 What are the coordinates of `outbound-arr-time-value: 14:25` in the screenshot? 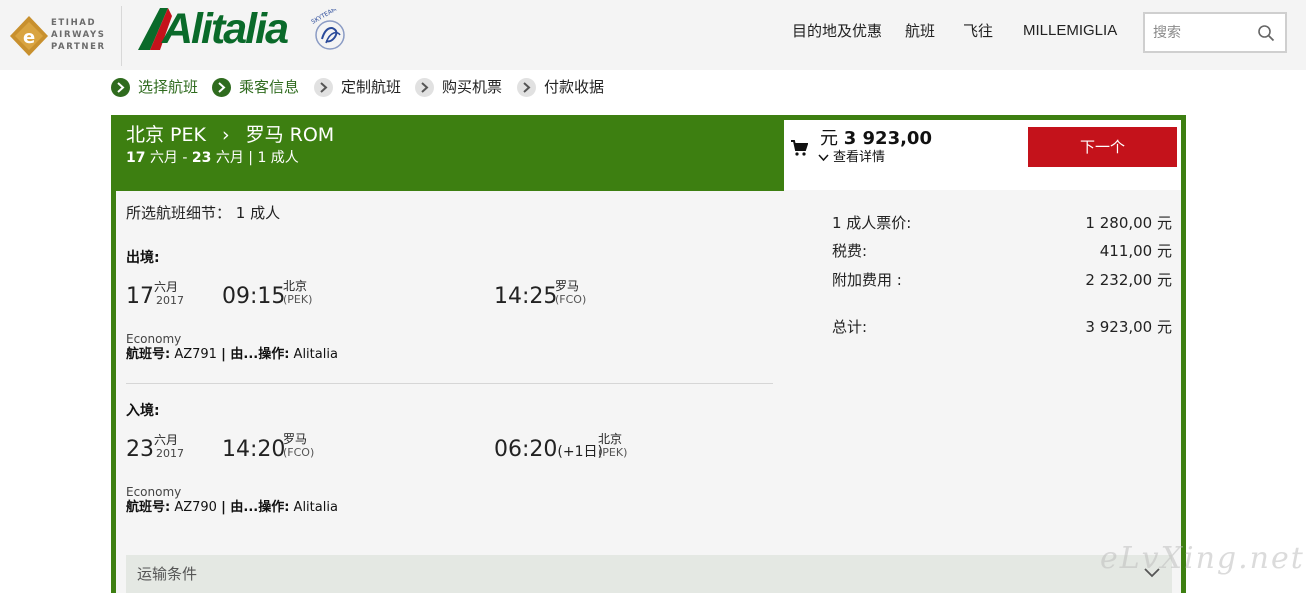 It's located at (526, 296).